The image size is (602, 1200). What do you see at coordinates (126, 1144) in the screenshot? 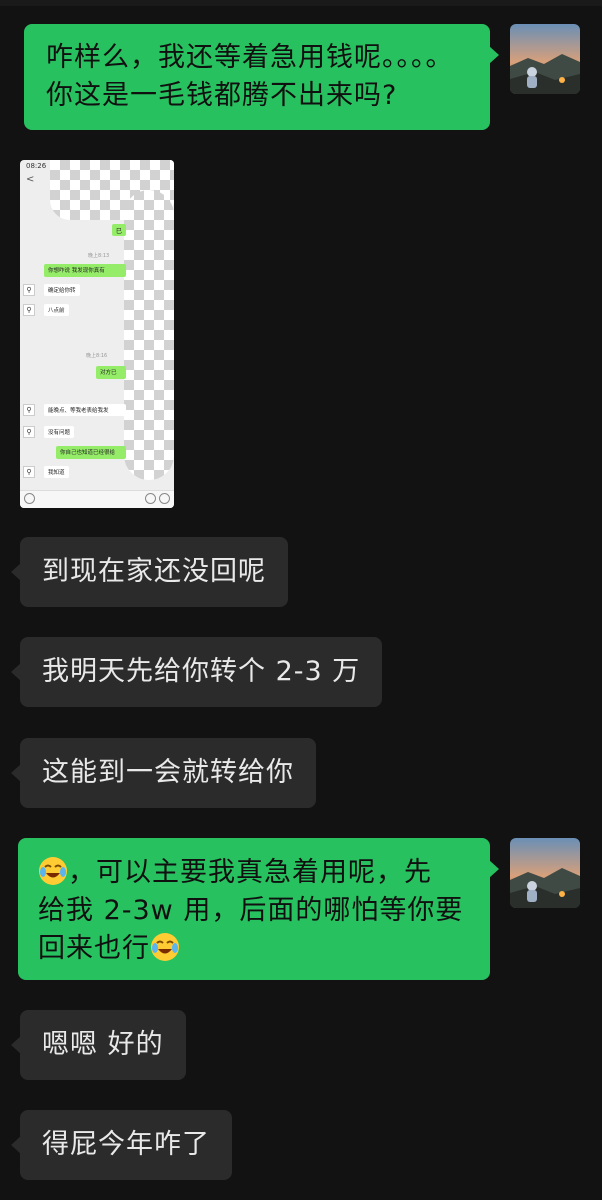
I see `message-text: 得屁今年咋了` at bounding box center [126, 1144].